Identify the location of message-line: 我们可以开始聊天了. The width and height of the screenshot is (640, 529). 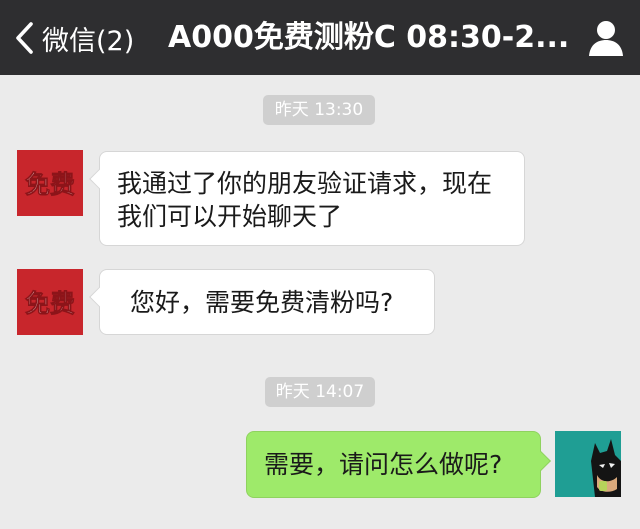
(230, 216).